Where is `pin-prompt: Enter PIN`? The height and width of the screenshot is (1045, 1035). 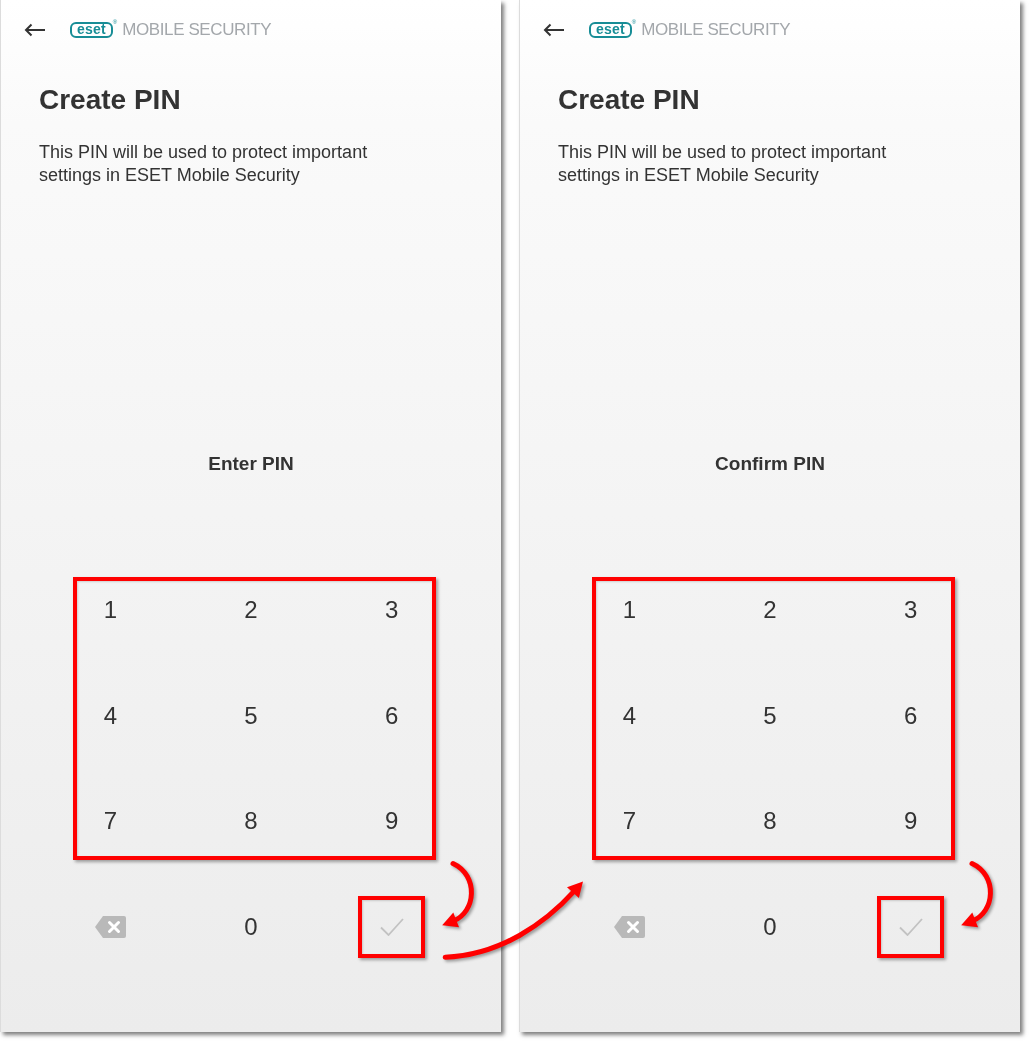
pin-prompt: Enter PIN is located at coordinates (251, 464).